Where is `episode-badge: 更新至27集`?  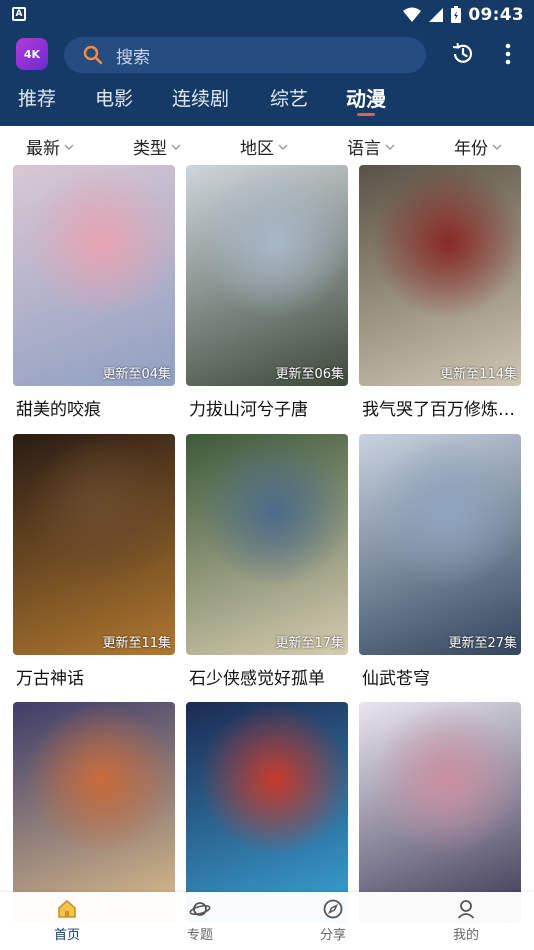
episode-badge: 更新至27集 is located at coordinates (482, 643).